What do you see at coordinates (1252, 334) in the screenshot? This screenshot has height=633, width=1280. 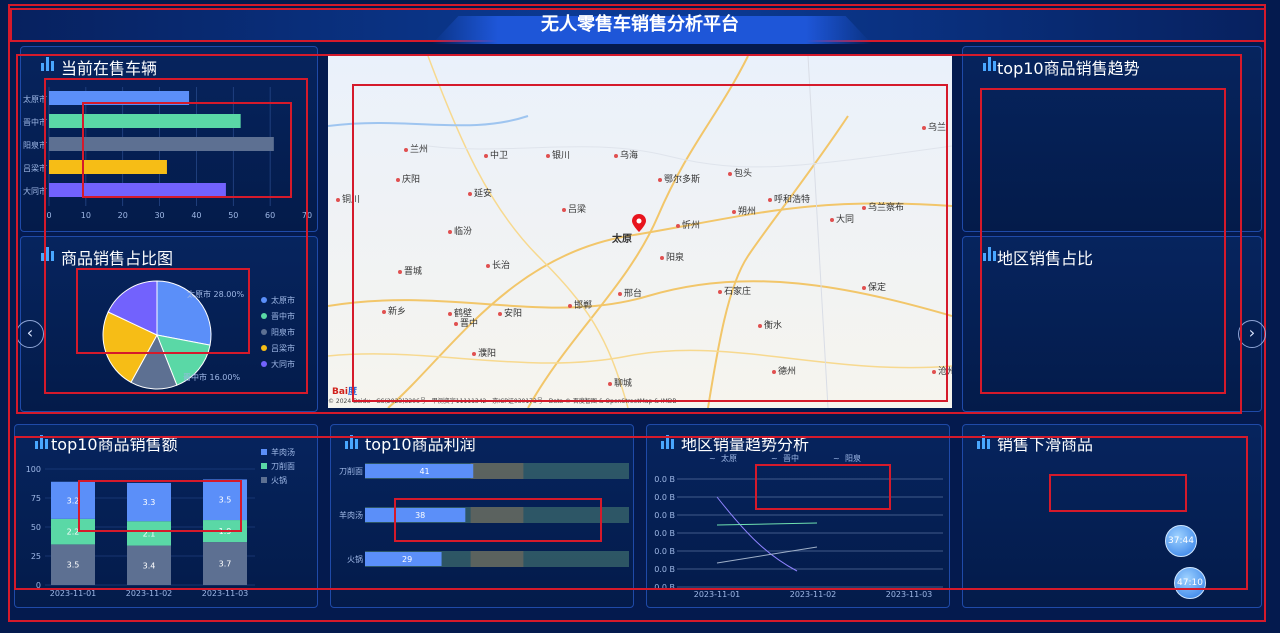 I see `next-arrow-icon: ›` at bounding box center [1252, 334].